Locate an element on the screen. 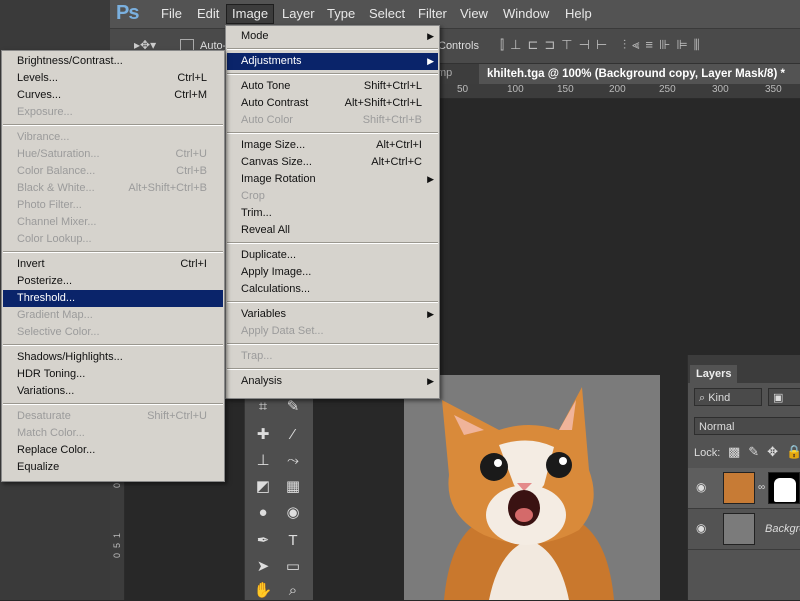 Image resolution: width=800 pixels, height=601 pixels. crop-tool-icon: ⌗ is located at coordinates (263, 407).